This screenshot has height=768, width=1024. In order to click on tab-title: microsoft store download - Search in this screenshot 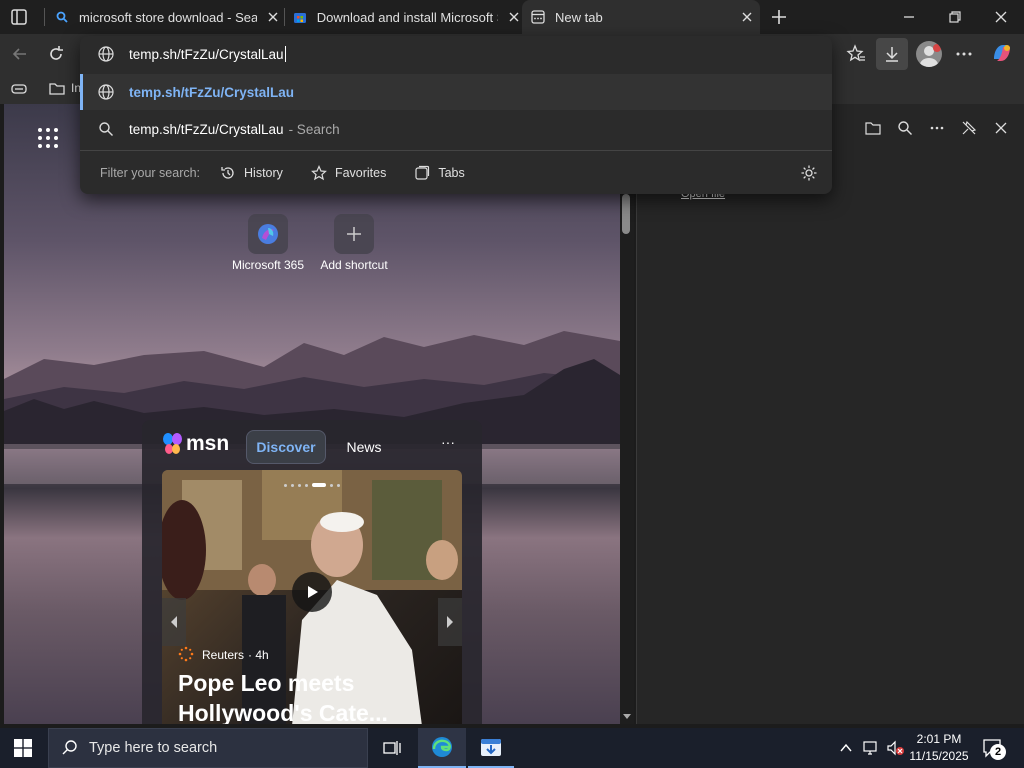, I will do `click(168, 17)`.